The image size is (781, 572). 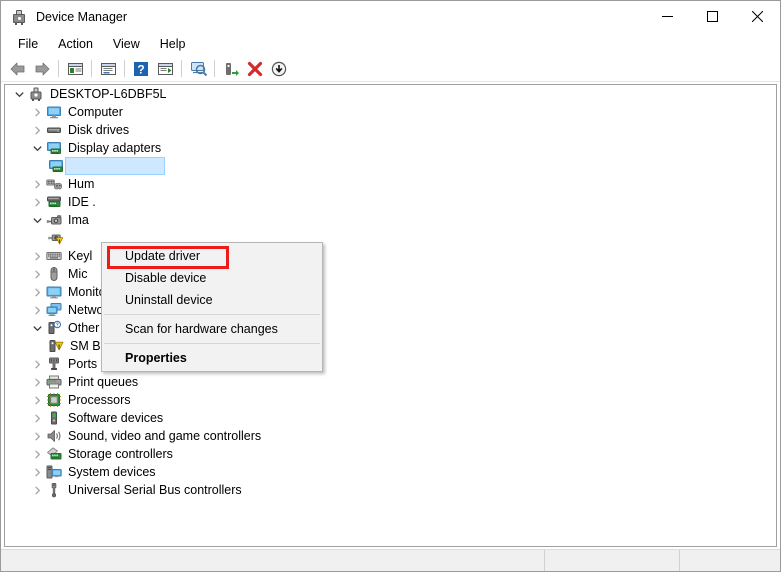 What do you see at coordinates (201, 329) in the screenshot?
I see `context-menu-label: Scan for hardware changes` at bounding box center [201, 329].